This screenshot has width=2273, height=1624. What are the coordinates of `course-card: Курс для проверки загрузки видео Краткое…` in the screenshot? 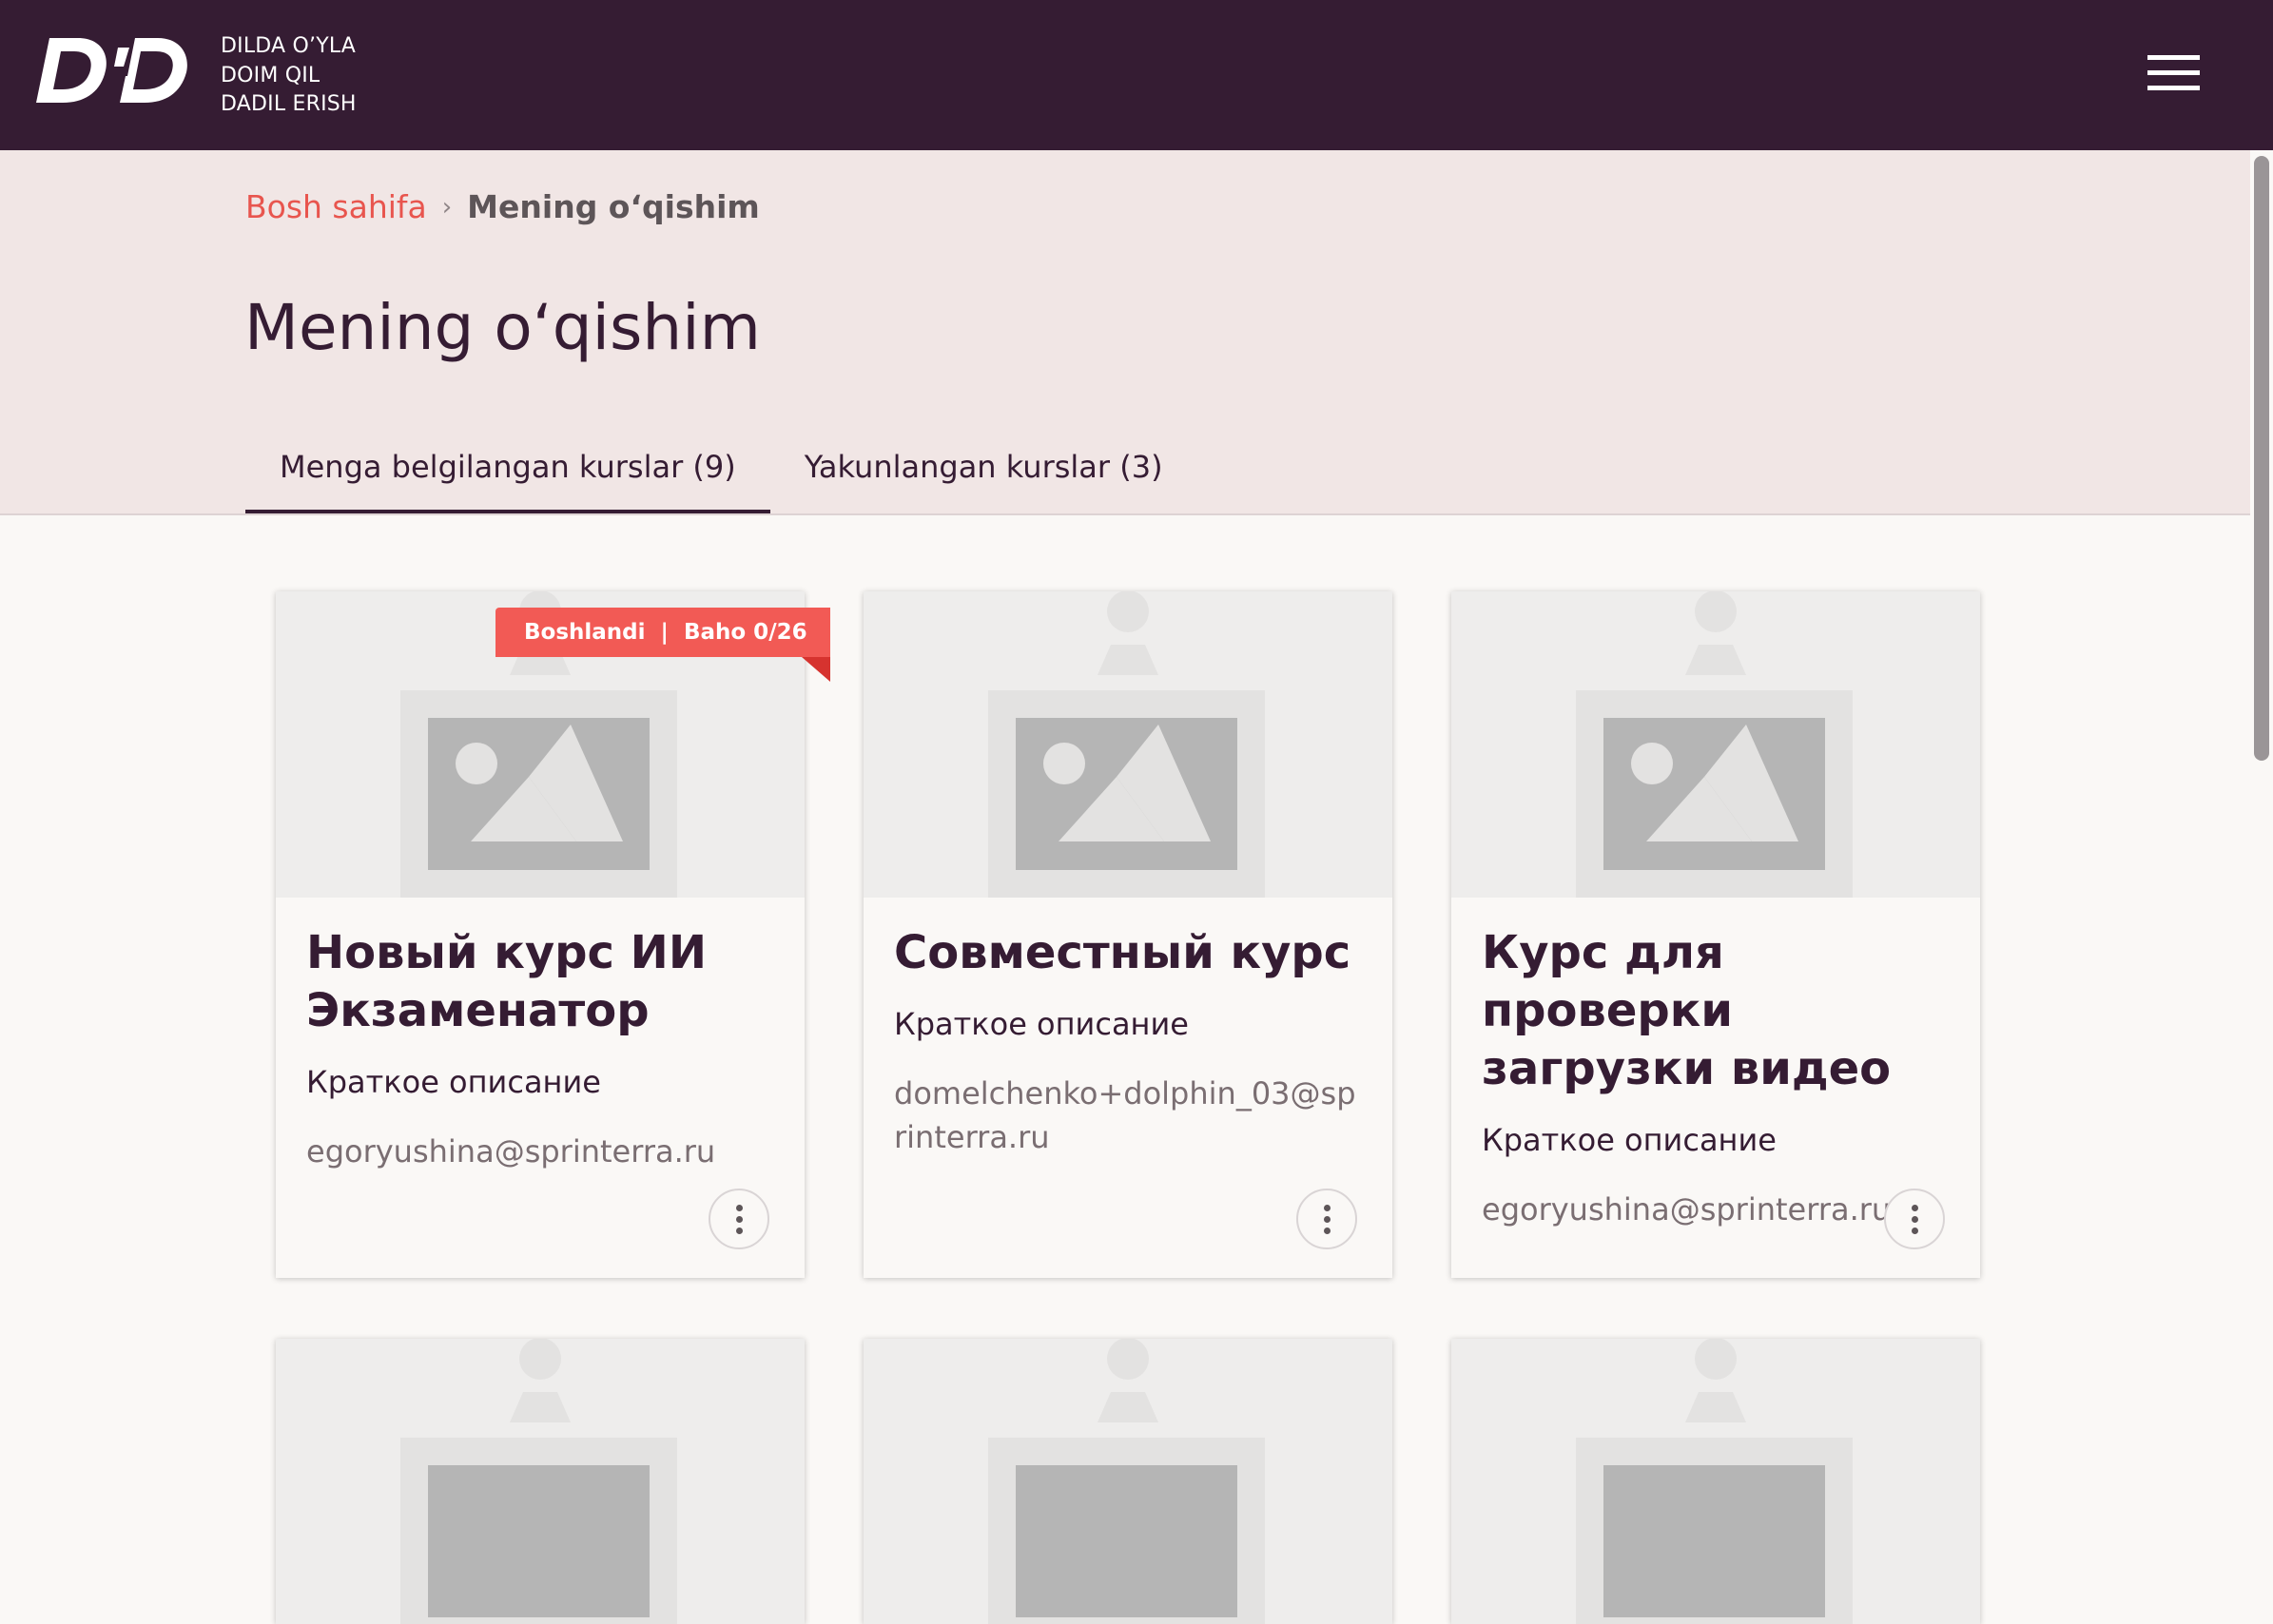 It's located at (1715, 934).